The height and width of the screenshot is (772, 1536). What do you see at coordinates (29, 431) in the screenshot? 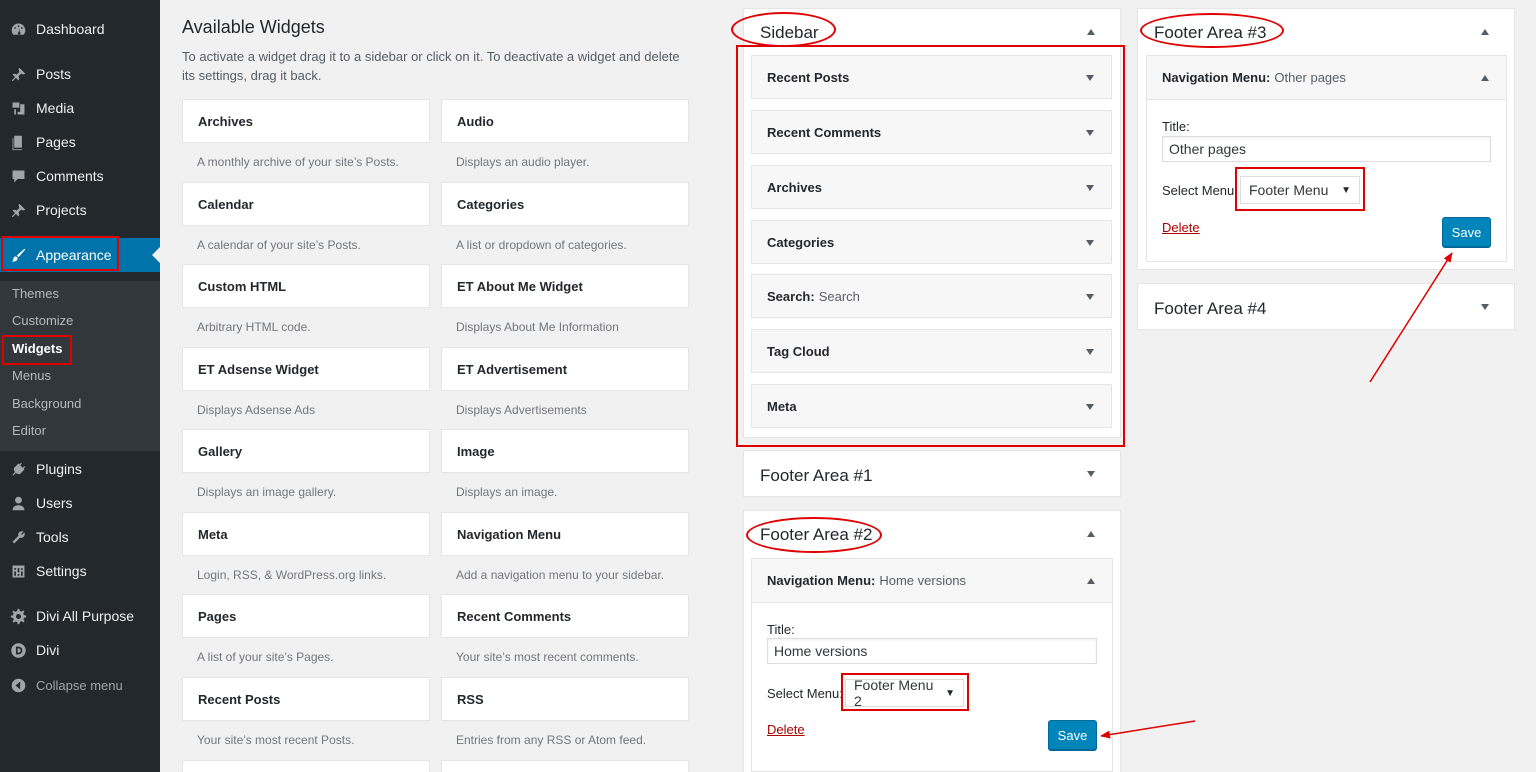
I see `submenu-item-editor: Editor` at bounding box center [29, 431].